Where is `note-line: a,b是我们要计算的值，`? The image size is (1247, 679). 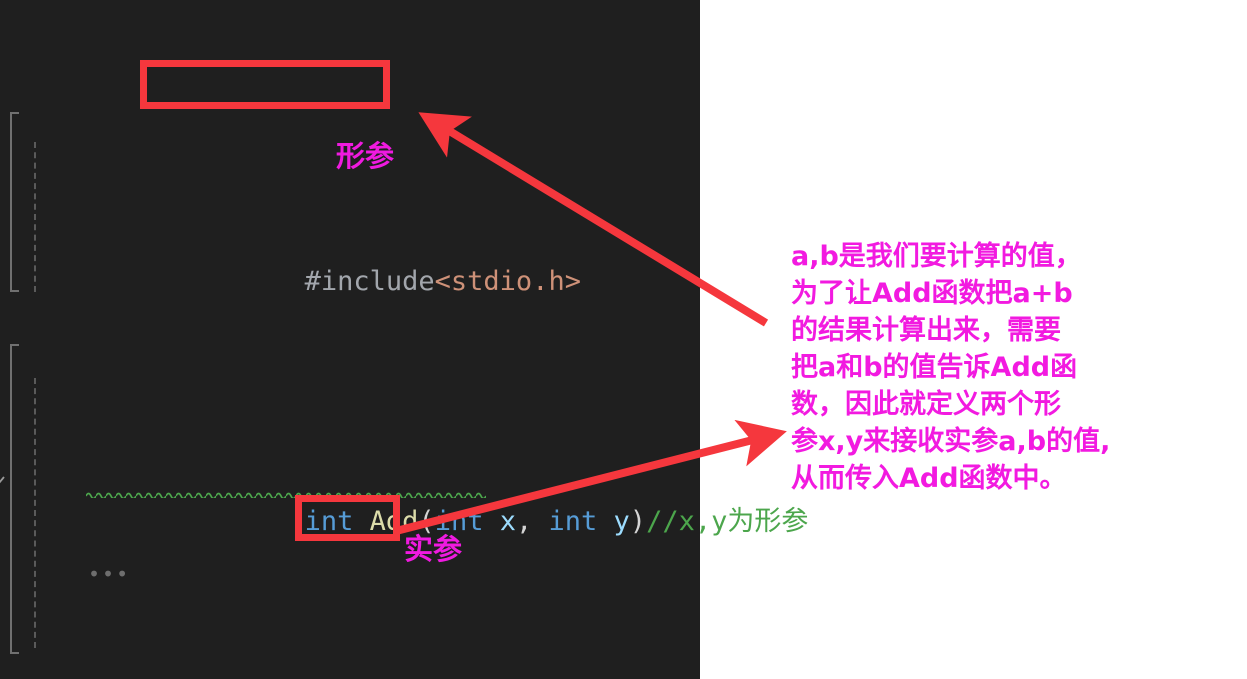 note-line: a,b是我们要计算的值， is located at coordinates (936, 256).